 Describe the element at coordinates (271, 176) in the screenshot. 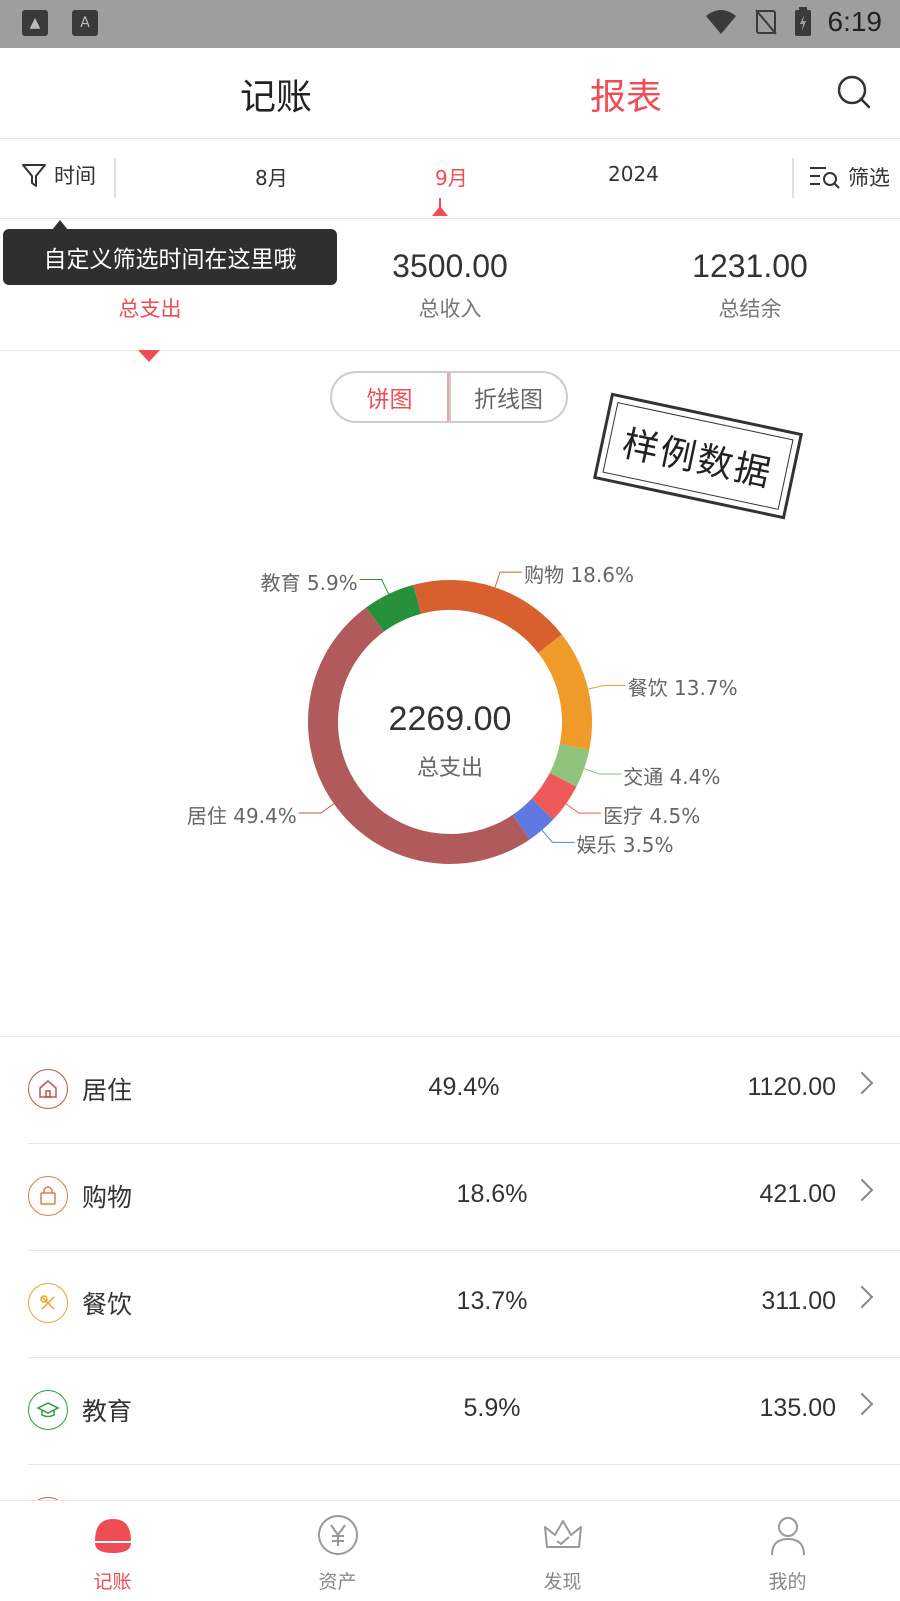

I see `period-aug: 8月` at that location.